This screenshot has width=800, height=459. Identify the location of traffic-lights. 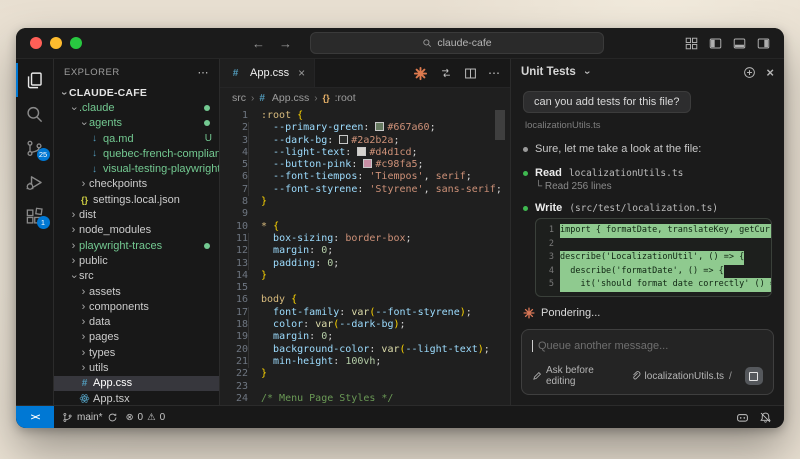
(49, 43).